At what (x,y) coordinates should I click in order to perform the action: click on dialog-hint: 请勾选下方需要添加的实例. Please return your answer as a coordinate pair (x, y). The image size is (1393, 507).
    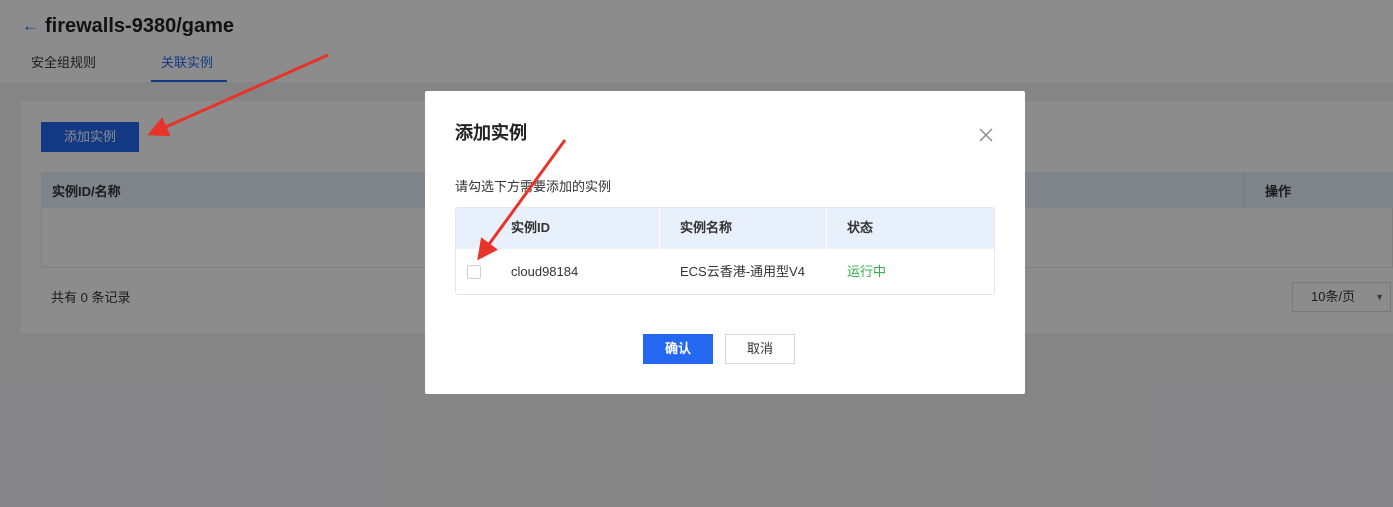
    Looking at the image, I should click on (533, 186).